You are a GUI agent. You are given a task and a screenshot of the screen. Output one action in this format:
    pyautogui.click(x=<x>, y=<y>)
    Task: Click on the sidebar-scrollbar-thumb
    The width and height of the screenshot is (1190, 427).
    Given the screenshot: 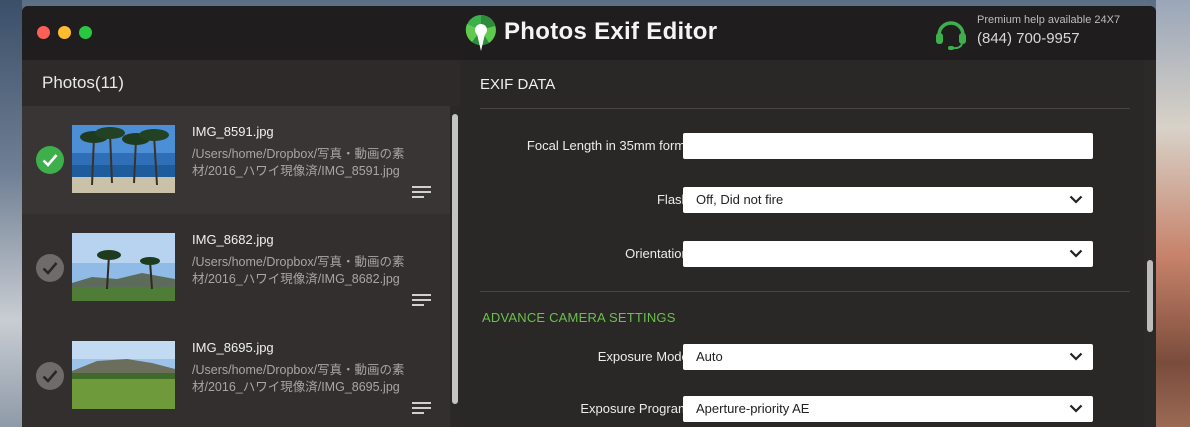 What is the action you would take?
    pyautogui.click(x=455, y=259)
    